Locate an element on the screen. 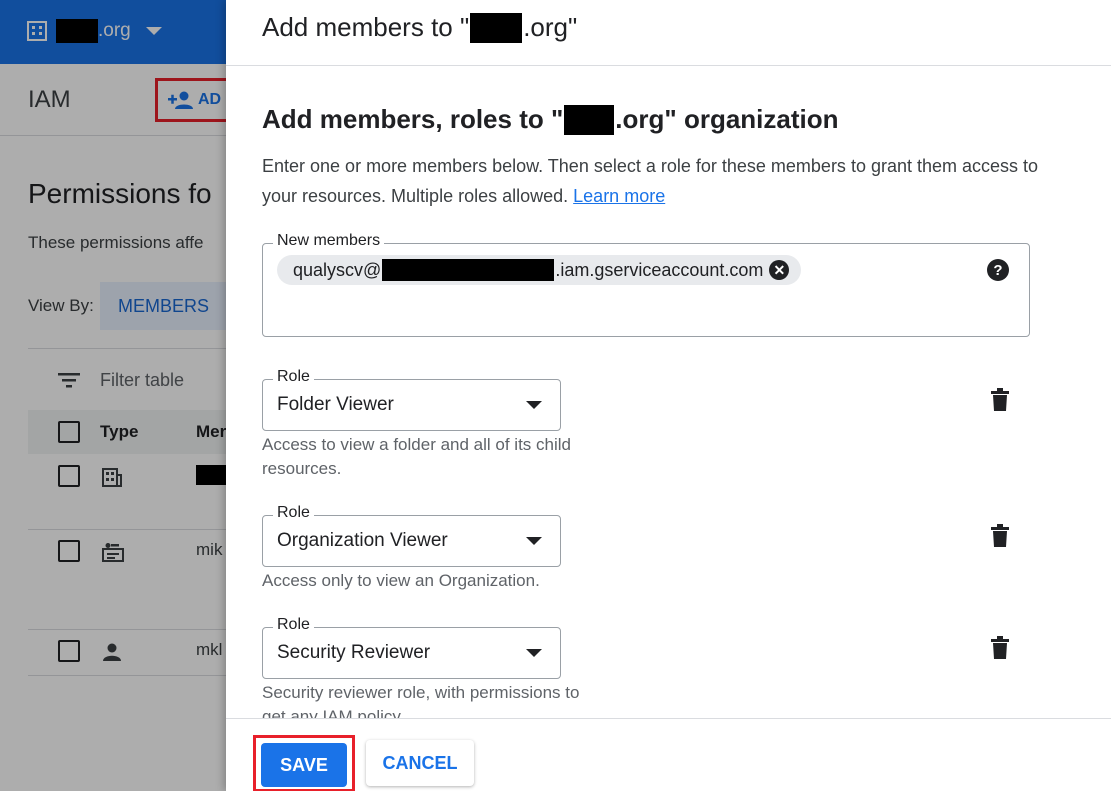 This screenshot has width=1111, height=791. role-value: Security Reviewer is located at coordinates (354, 652).